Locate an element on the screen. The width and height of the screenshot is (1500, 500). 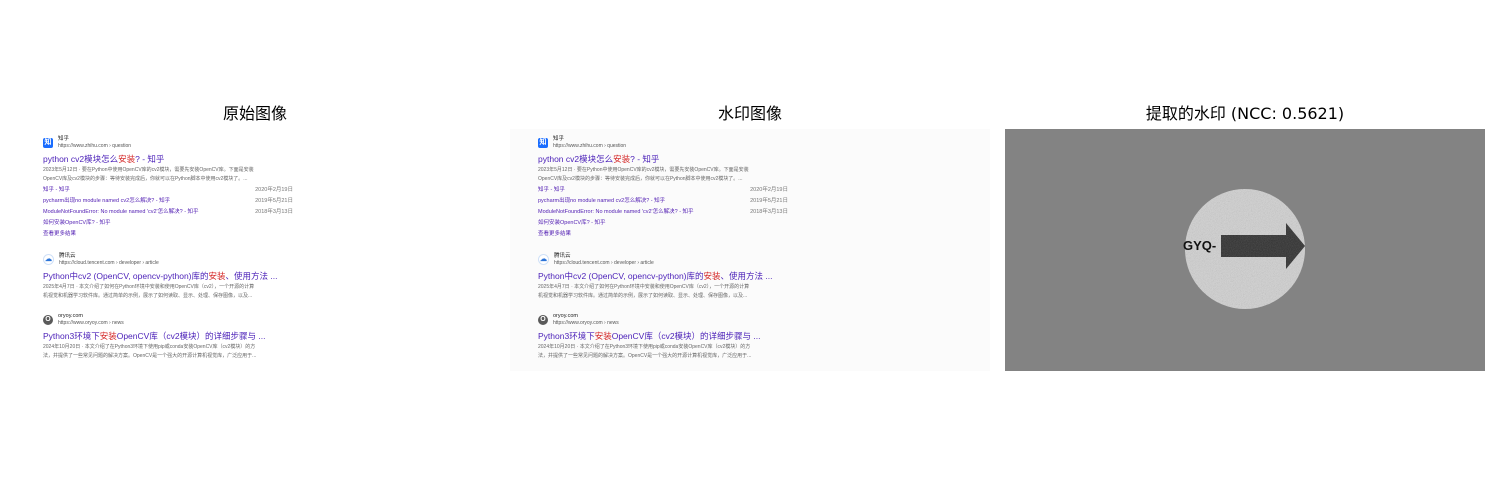
original-image-panel: 原始图像 is located at coordinates (255, 114).